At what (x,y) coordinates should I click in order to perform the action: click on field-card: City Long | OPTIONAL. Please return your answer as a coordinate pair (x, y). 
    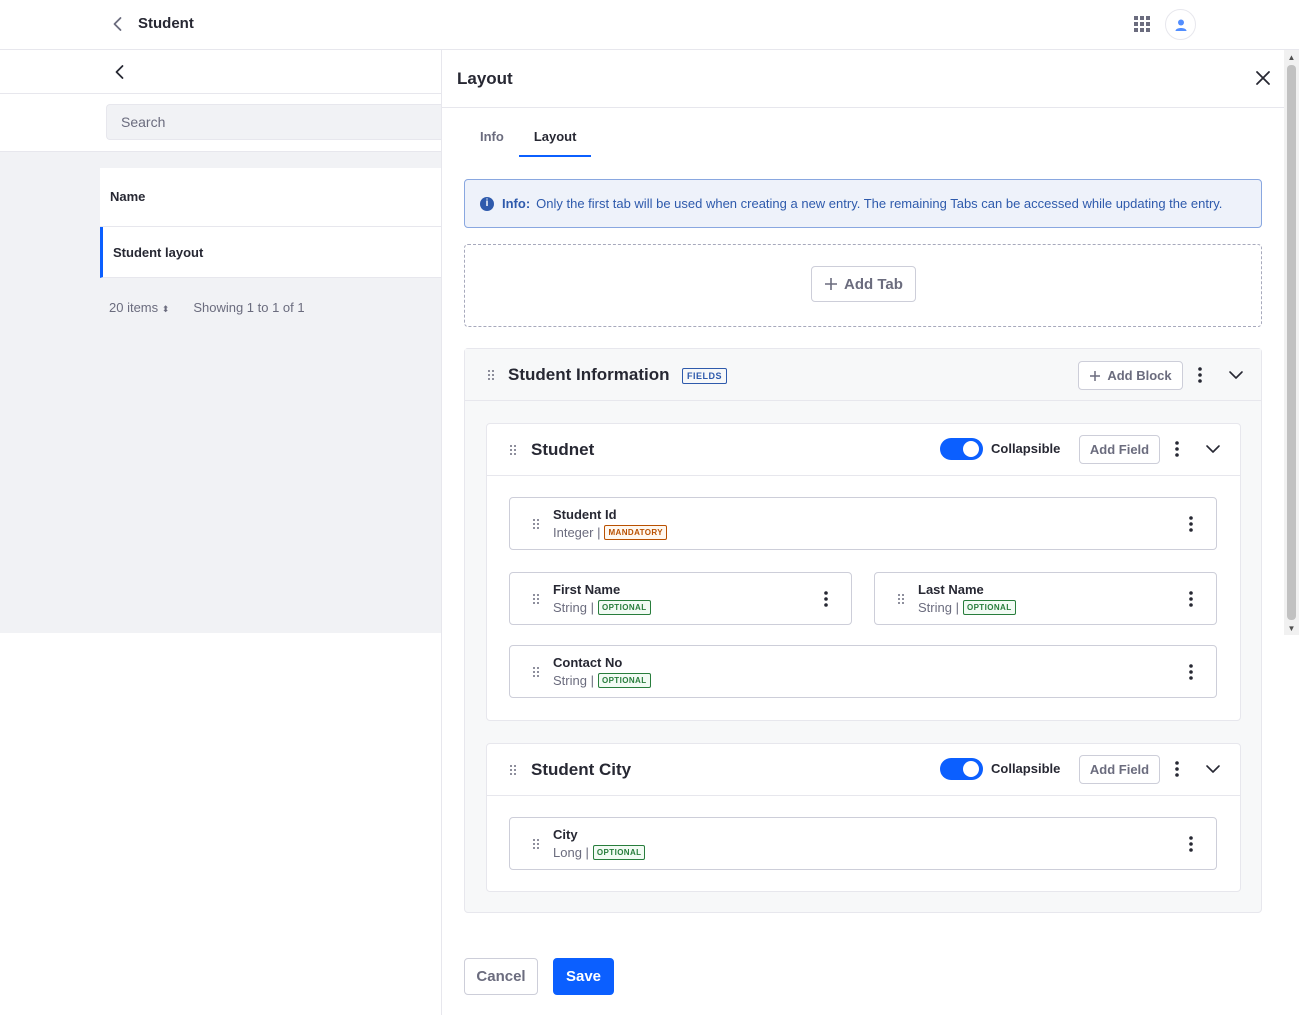
    Looking at the image, I should click on (863, 843).